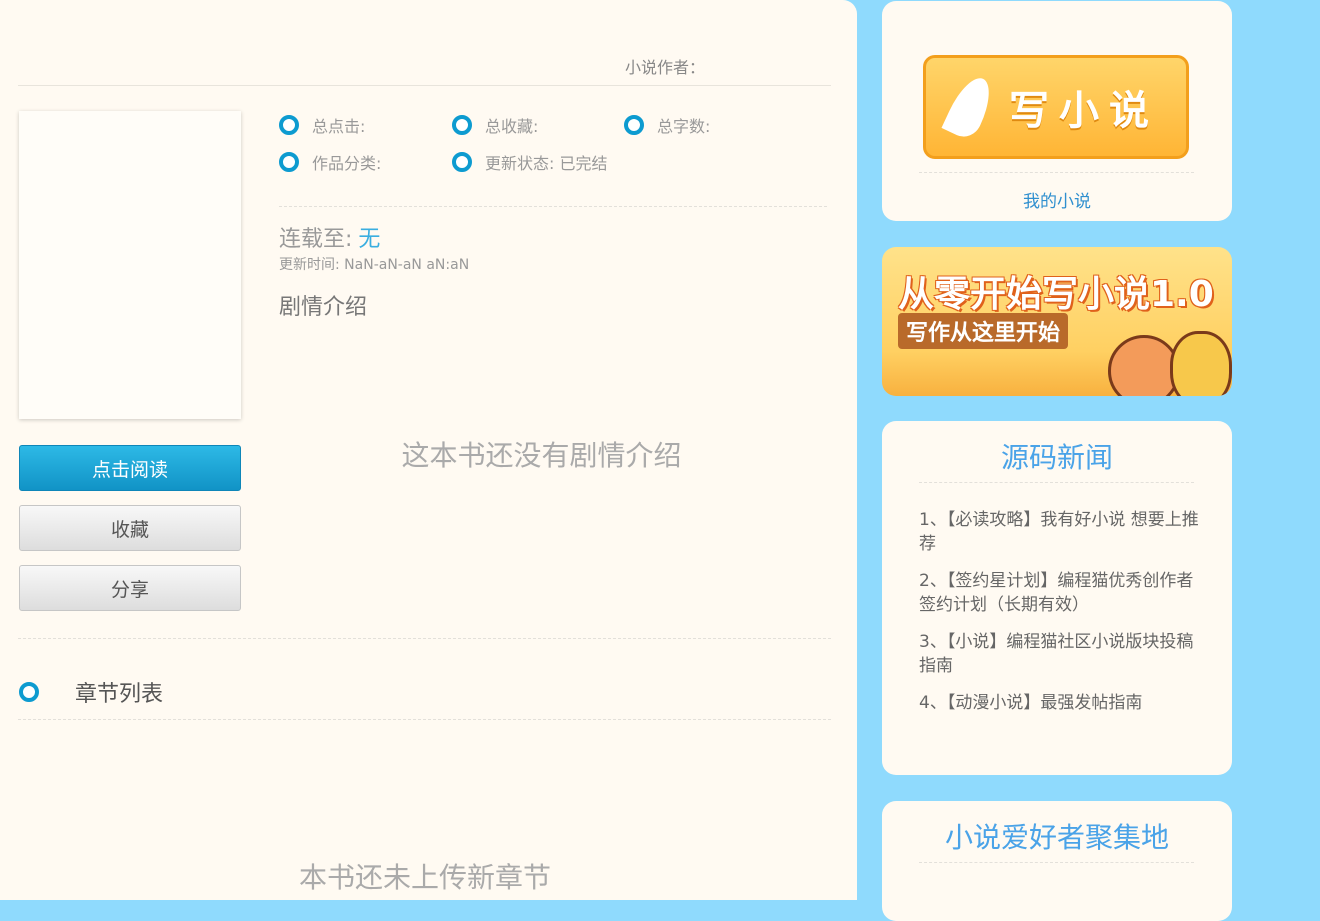  I want to click on tiger-mascot-icon, so click(1201, 363).